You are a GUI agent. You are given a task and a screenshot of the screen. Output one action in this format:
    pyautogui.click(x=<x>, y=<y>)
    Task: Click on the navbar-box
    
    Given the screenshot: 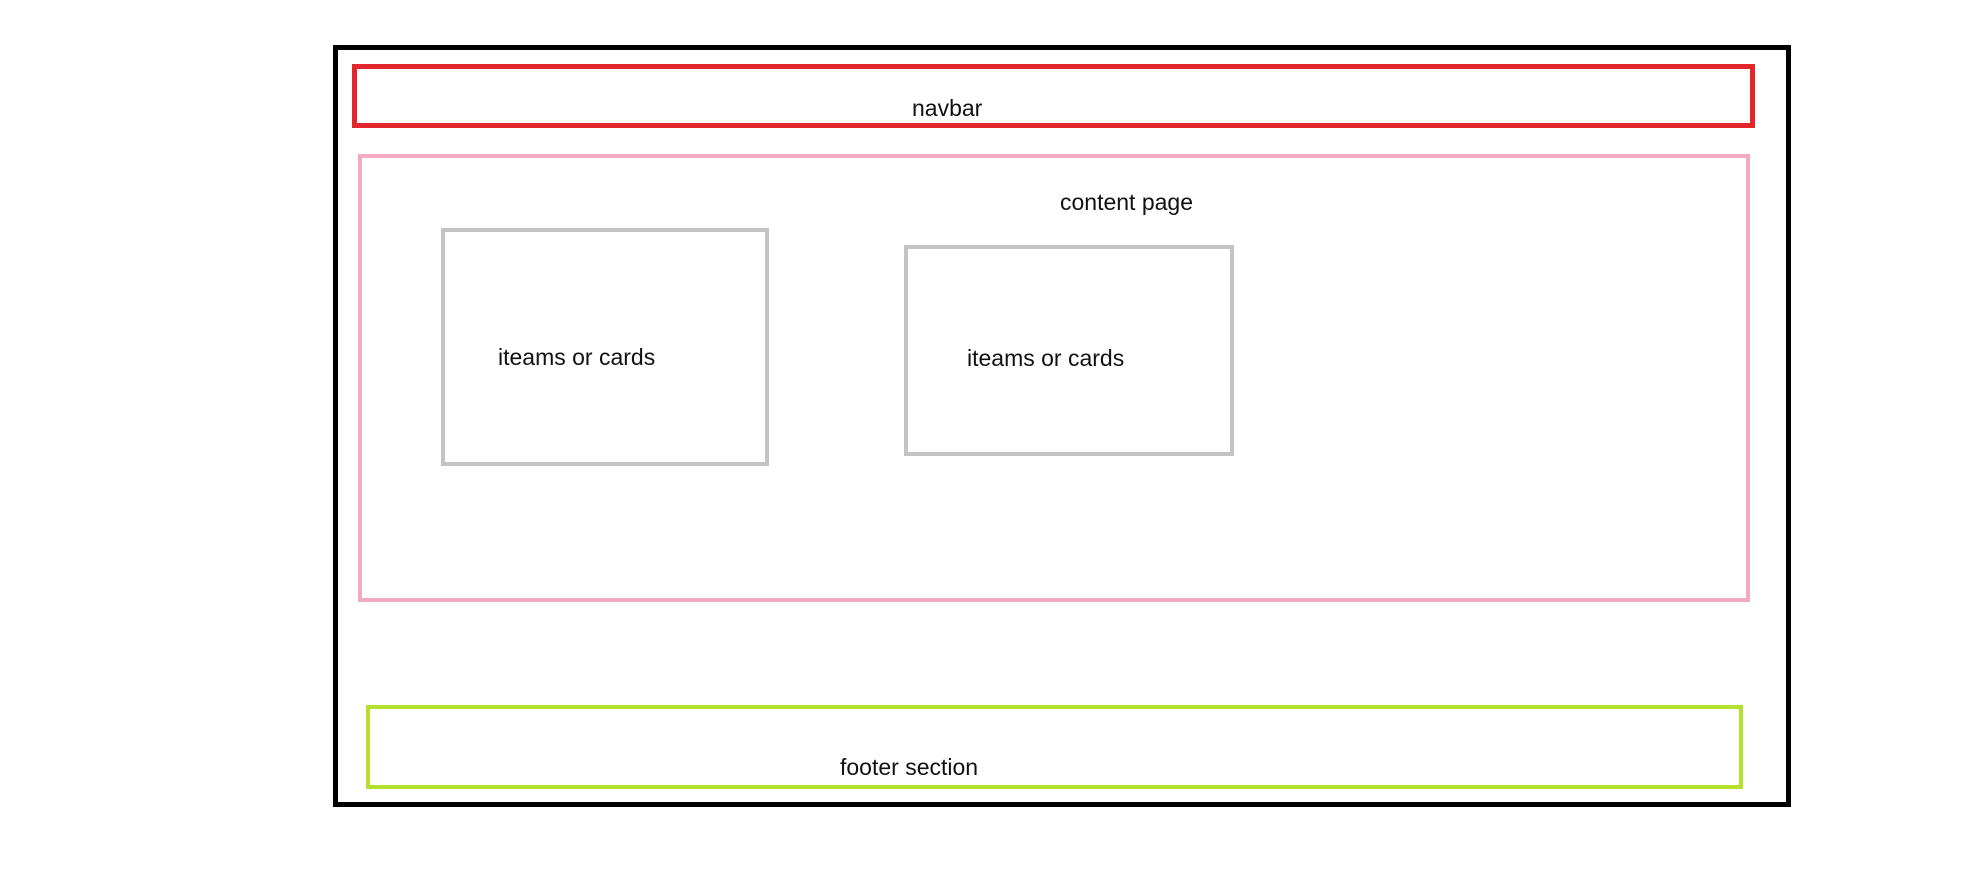 What is the action you would take?
    pyautogui.click(x=1053, y=96)
    